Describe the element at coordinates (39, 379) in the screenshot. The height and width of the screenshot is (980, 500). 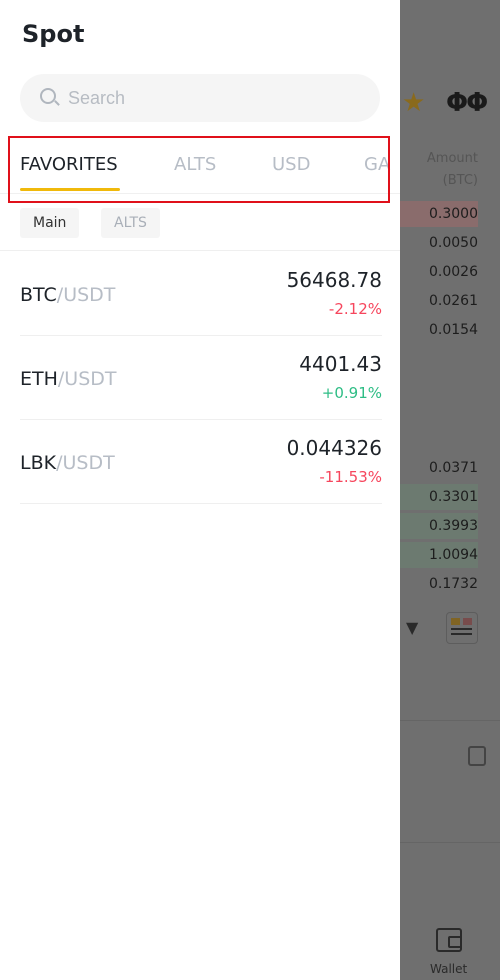
I see `pair-base: ETH` at that location.